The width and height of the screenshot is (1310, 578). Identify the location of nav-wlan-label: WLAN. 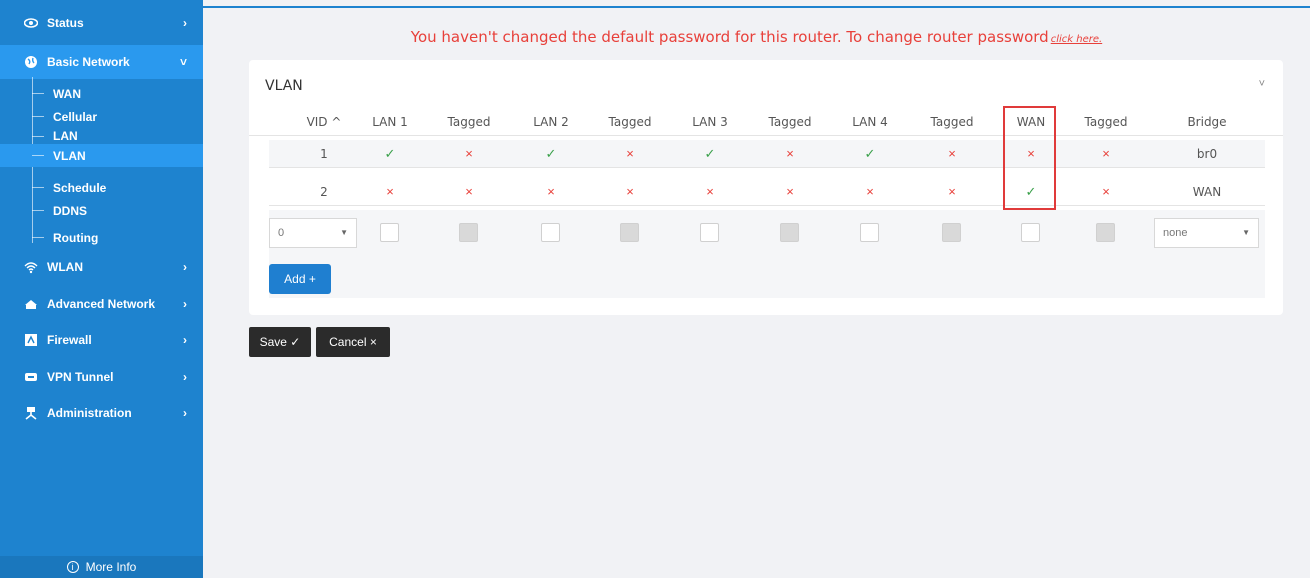
(65, 267).